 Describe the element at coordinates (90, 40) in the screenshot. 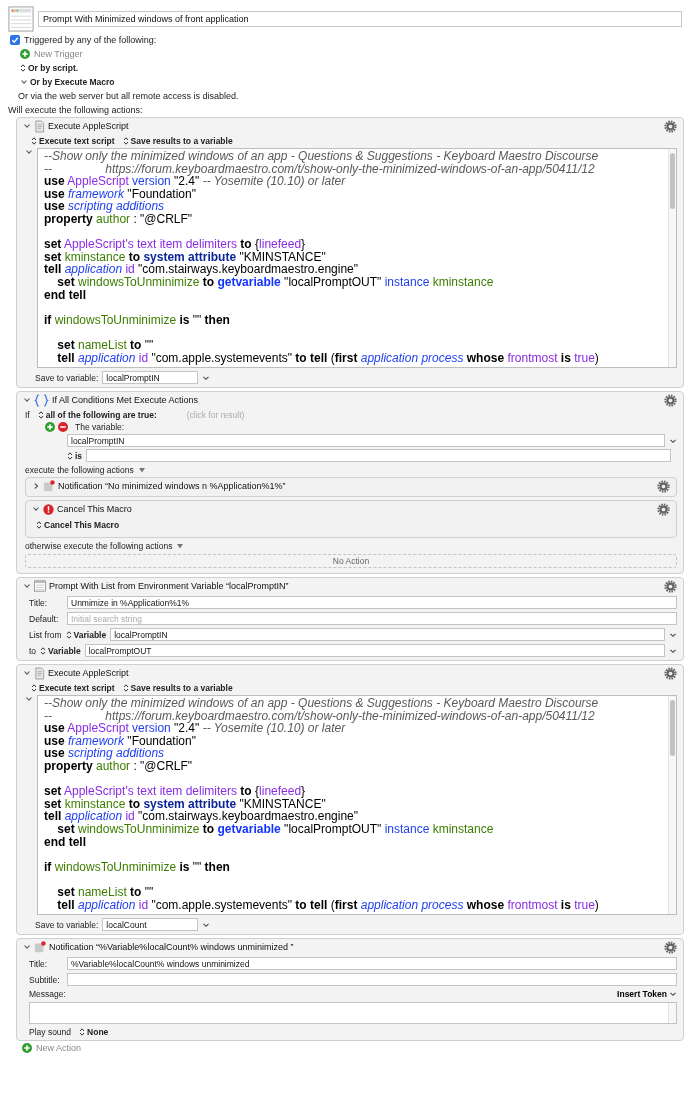

I see `trigger-heading: Triggered by any of the following:` at that location.